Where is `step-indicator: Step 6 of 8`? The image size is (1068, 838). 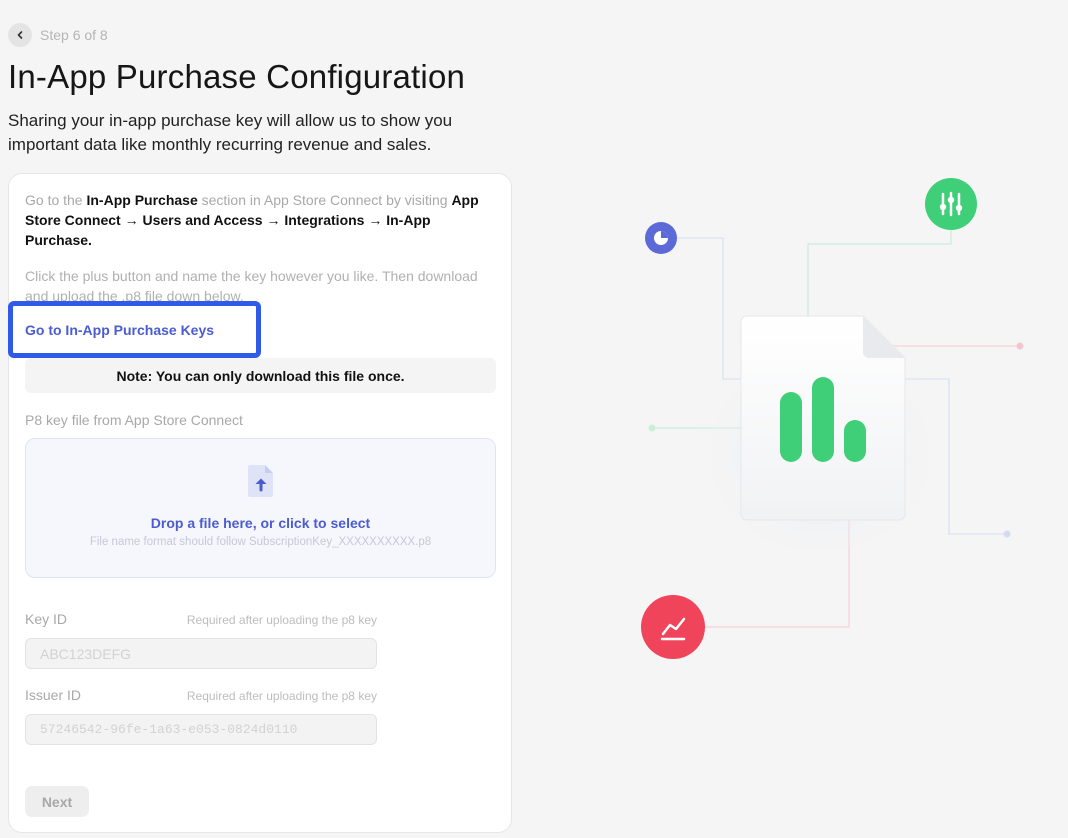 step-indicator: Step 6 of 8 is located at coordinates (58, 35).